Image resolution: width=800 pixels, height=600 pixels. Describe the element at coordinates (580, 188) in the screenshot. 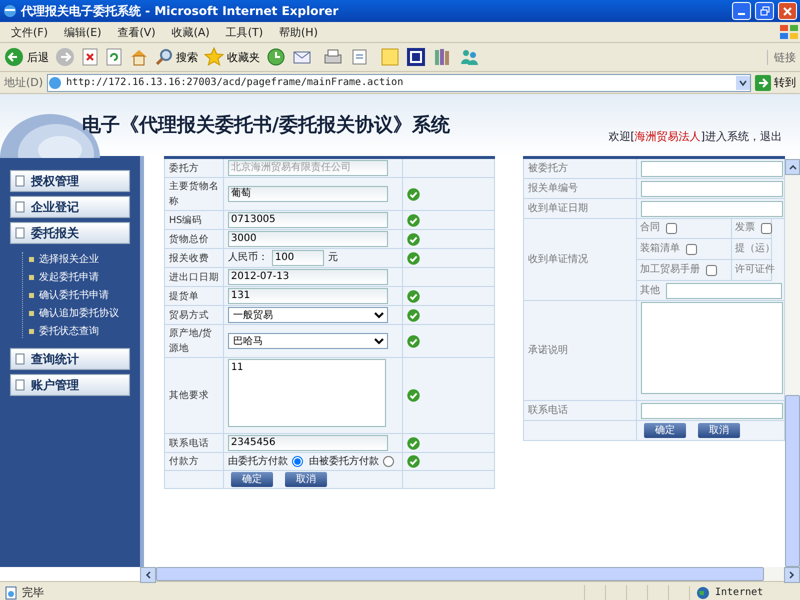

I see `field-label: 报关单编号` at that location.